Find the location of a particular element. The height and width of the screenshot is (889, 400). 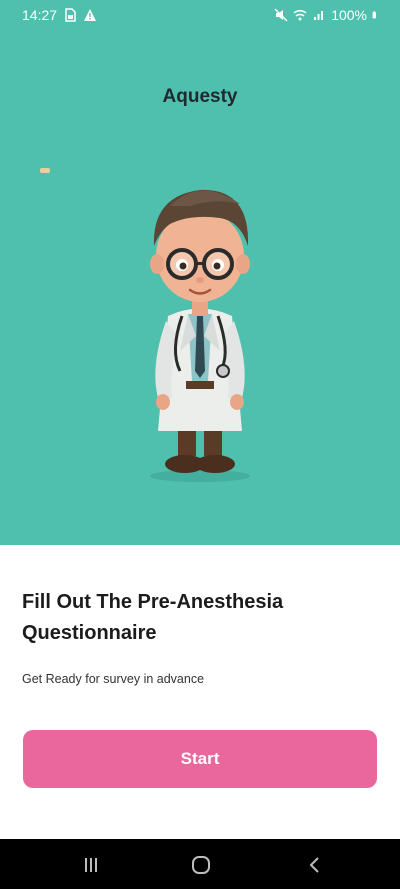

signal-icon is located at coordinates (319, 15).